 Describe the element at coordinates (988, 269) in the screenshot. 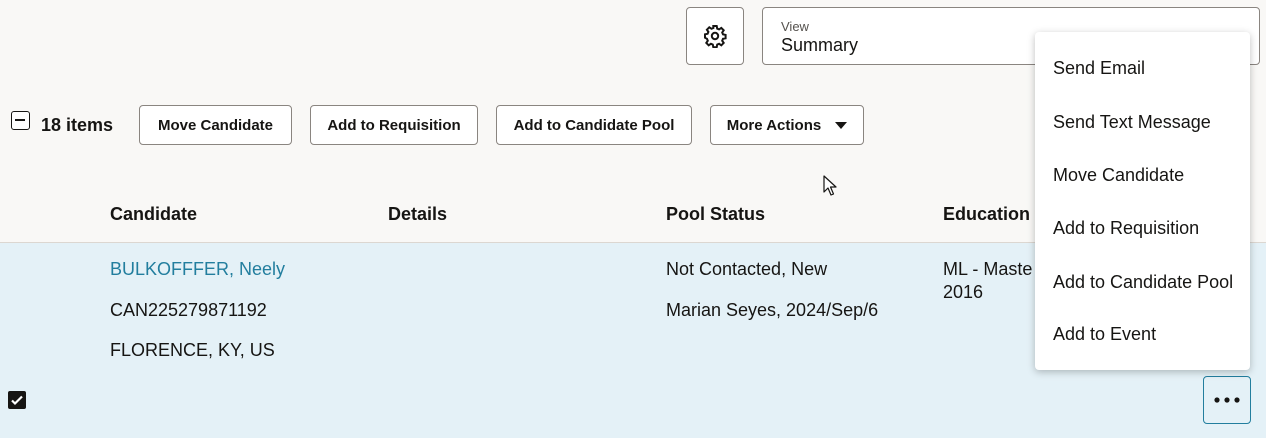

I see `education-degree: ML - Maste` at that location.